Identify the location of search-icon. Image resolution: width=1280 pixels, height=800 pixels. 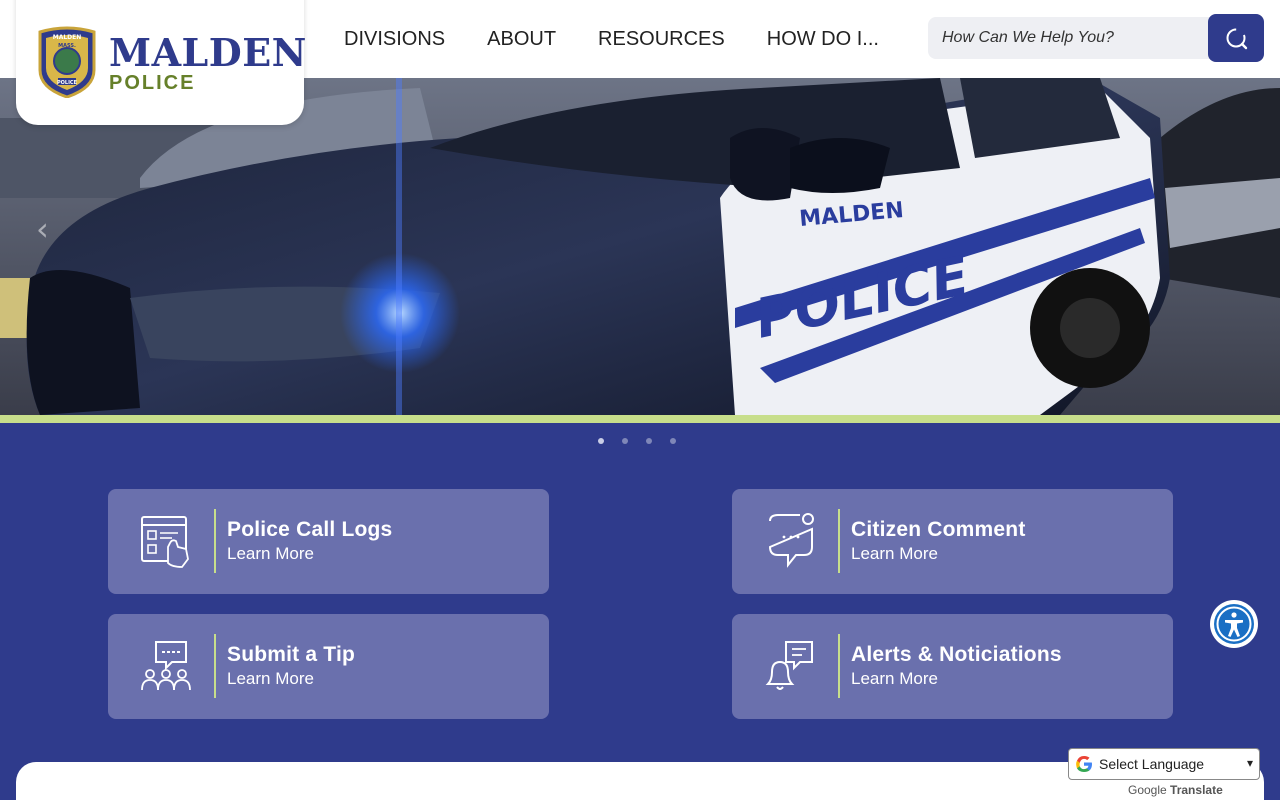
(1237, 39).